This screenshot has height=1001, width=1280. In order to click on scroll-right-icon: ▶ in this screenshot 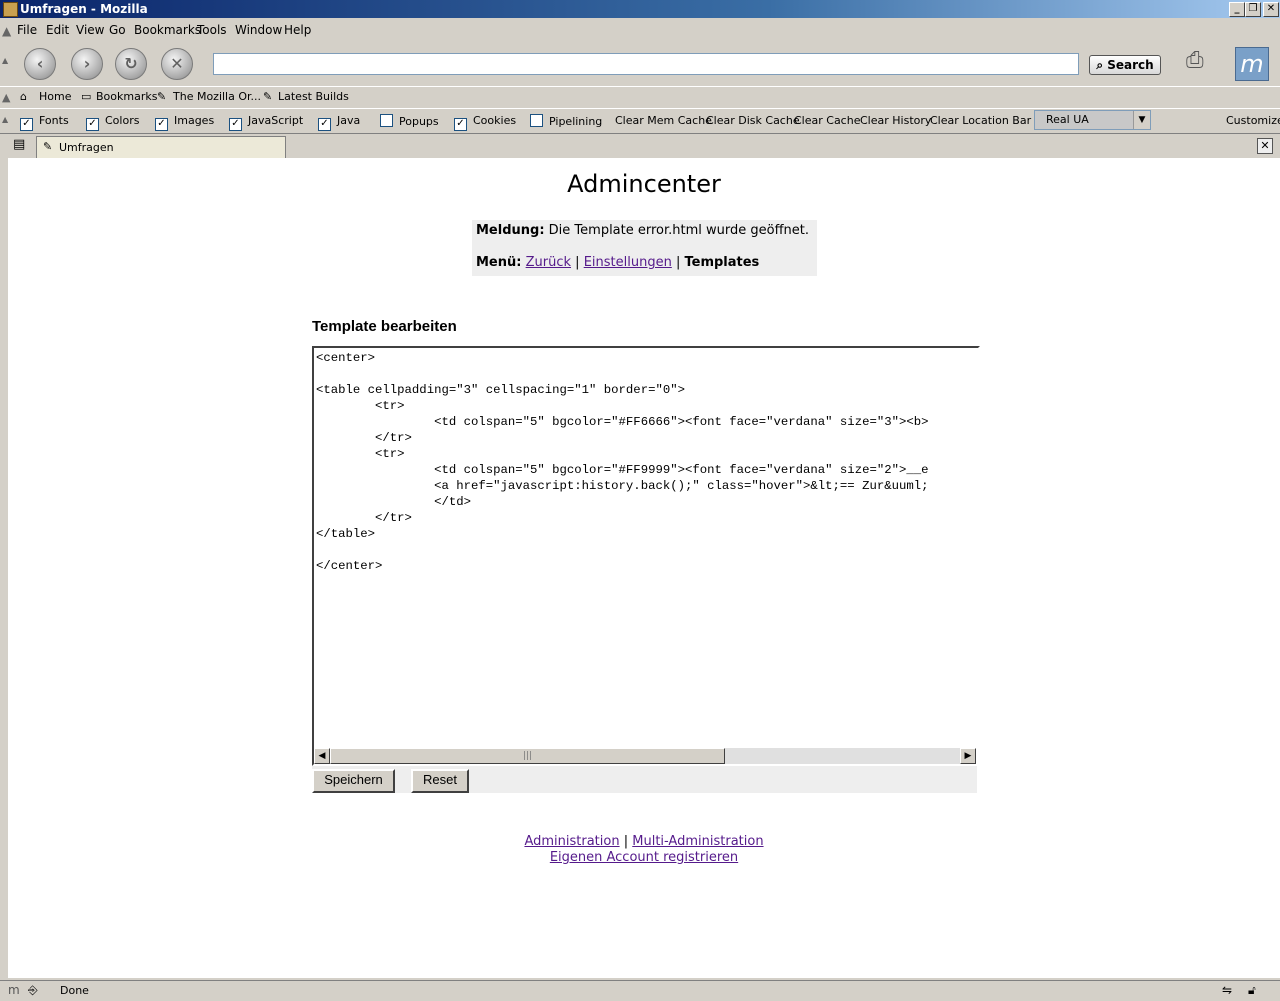, I will do `click(968, 756)`.